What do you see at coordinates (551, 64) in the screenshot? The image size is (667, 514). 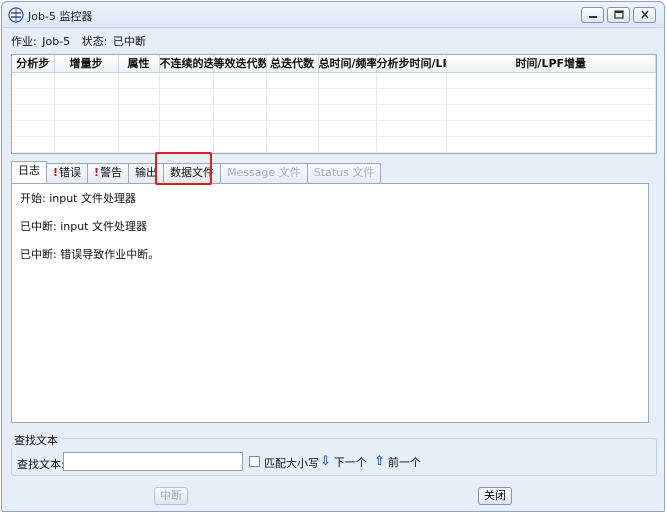 I see `column-header: 时间/LPF增量` at bounding box center [551, 64].